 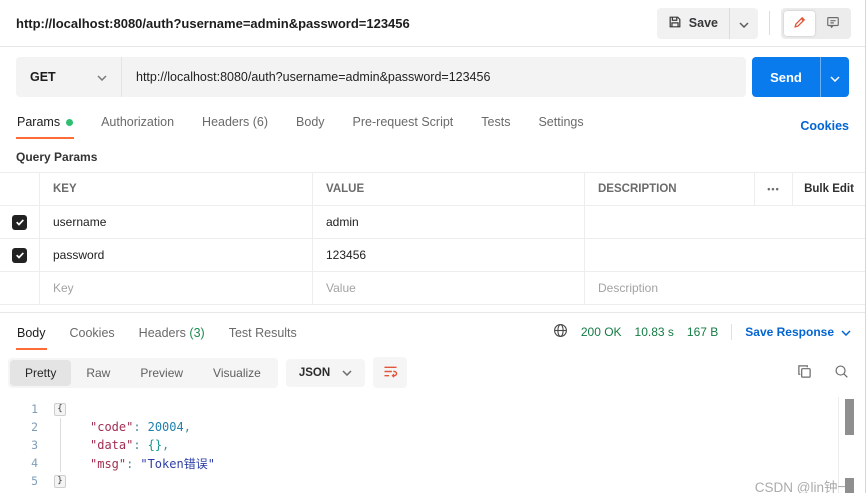 I want to click on column-header-value: VALUE, so click(x=449, y=189).